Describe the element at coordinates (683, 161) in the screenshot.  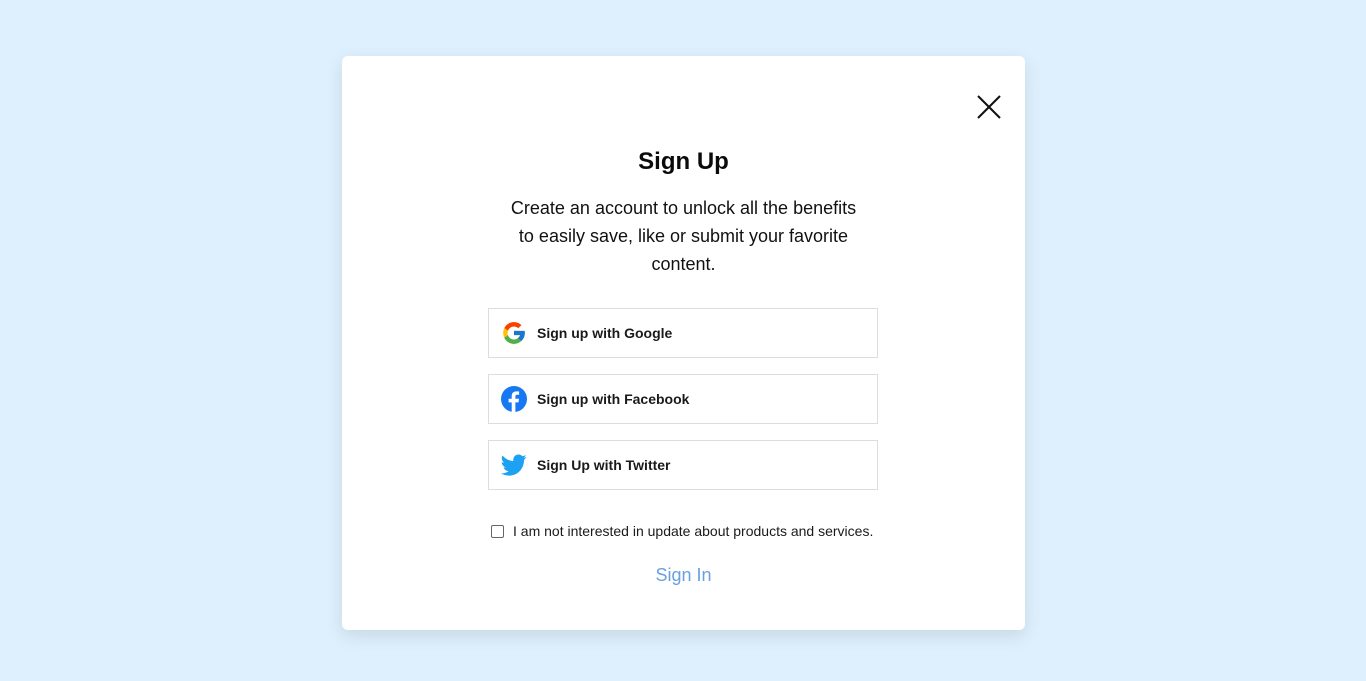
I see `modal-title: Sign Up` at that location.